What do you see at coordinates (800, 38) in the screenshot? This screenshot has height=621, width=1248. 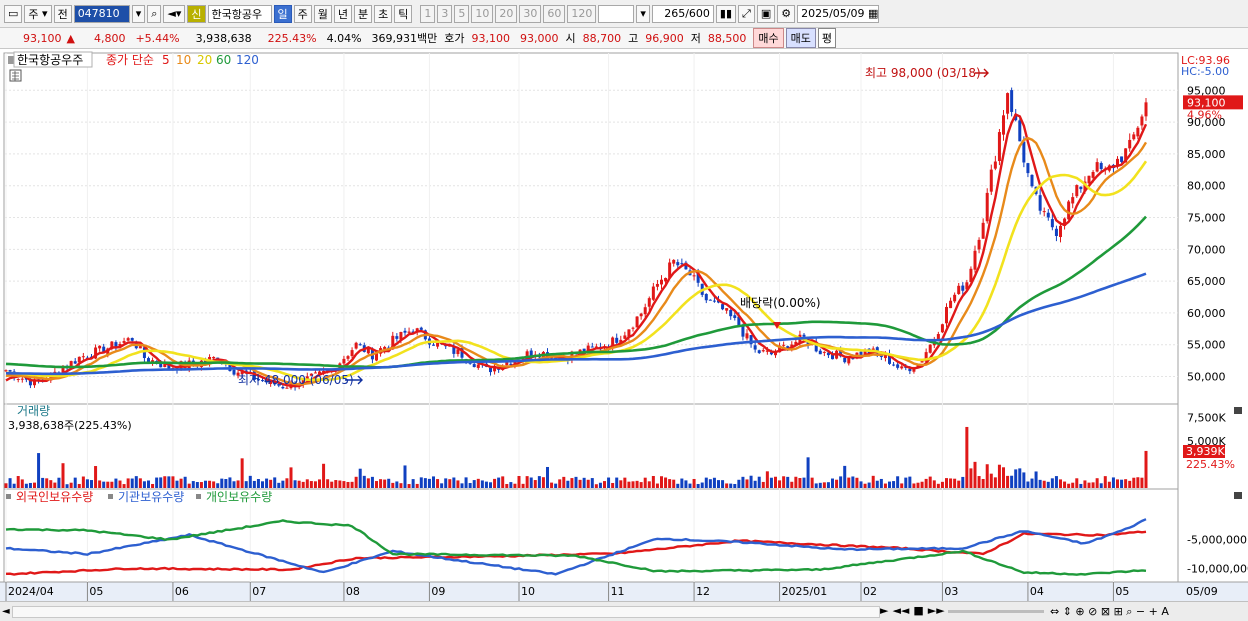 I see `sell-button: 매도` at bounding box center [800, 38].